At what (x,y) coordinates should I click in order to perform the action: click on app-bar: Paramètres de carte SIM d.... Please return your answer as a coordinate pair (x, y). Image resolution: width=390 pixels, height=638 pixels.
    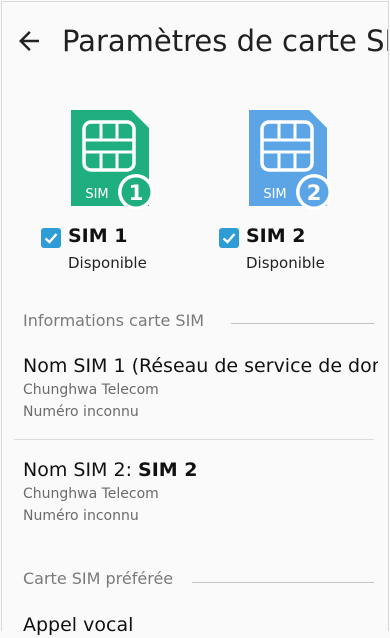
    Looking at the image, I should click on (195, 42).